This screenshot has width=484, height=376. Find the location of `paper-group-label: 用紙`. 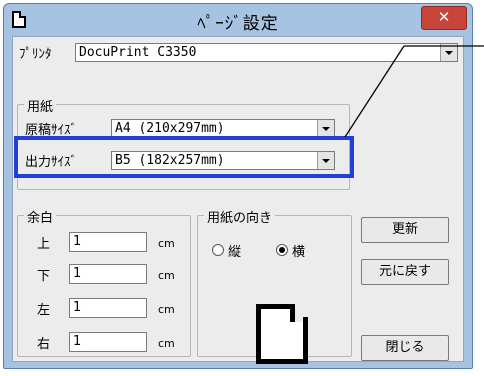

paper-group-label: 用紙 is located at coordinates (40, 105).